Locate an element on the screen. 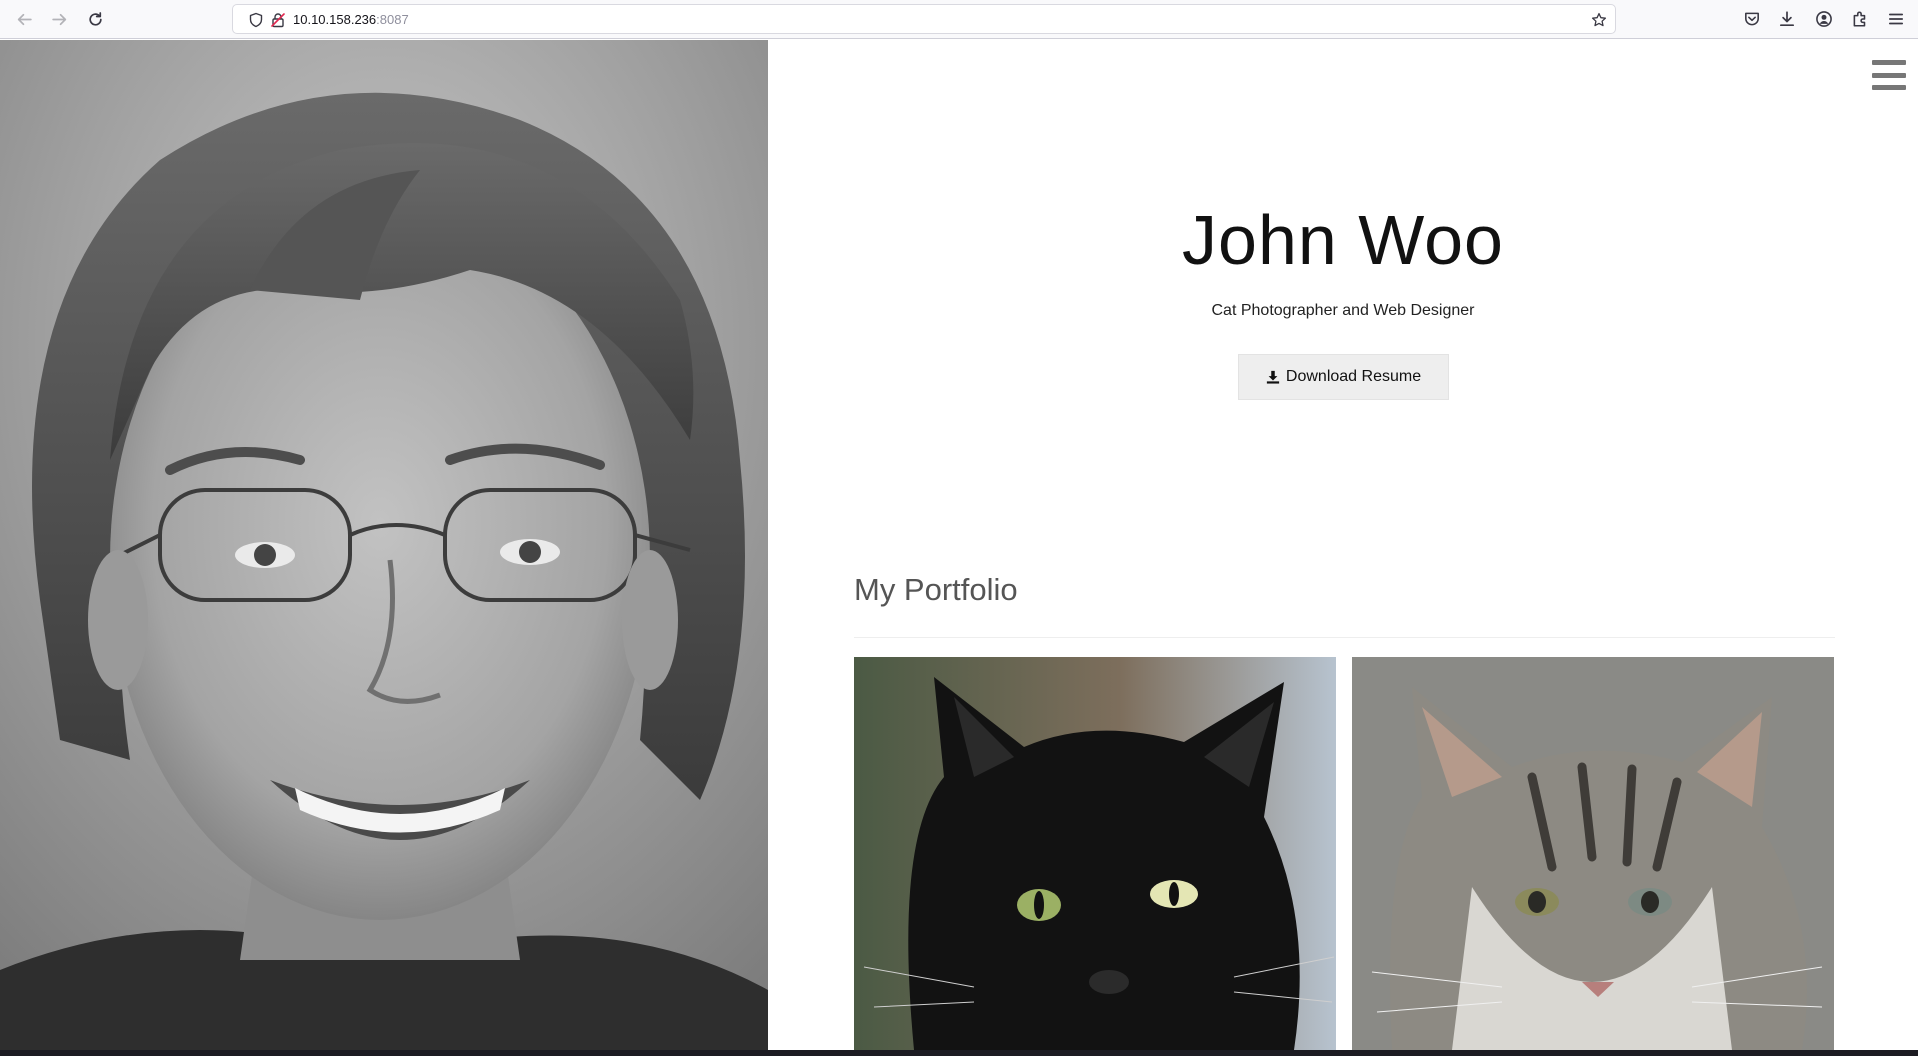  account-button is located at coordinates (1824, 19).